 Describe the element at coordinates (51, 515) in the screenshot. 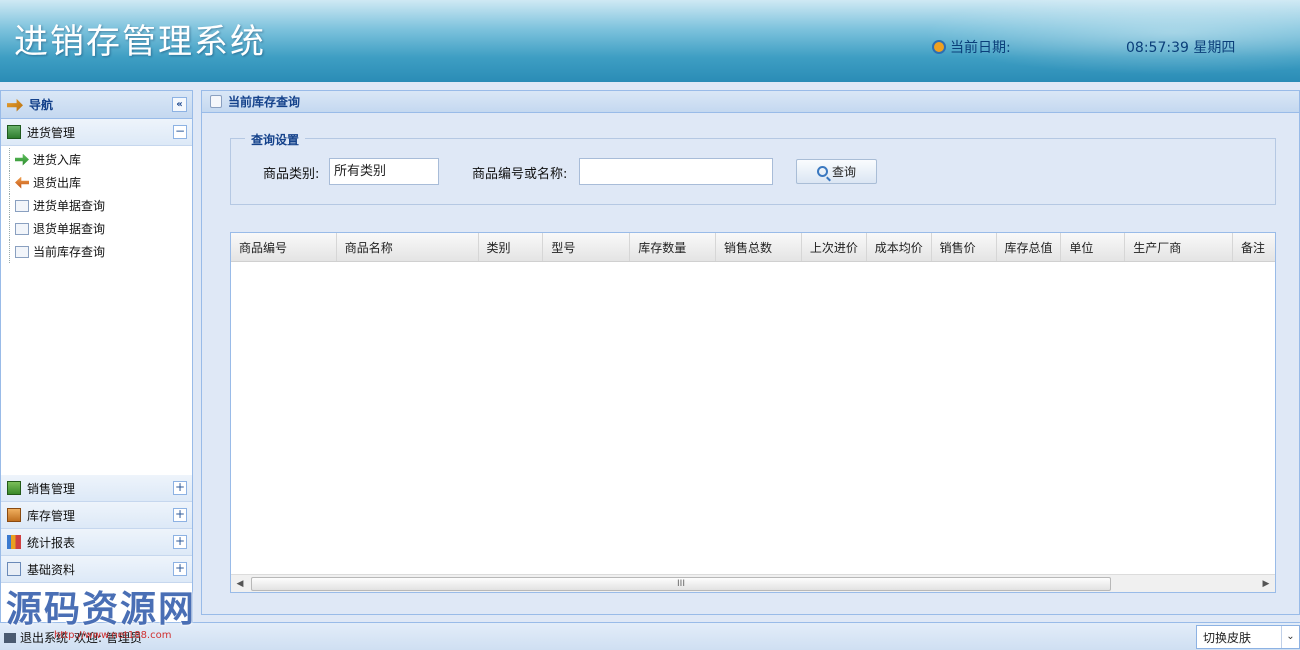

I see `section-label: 库存管理` at that location.